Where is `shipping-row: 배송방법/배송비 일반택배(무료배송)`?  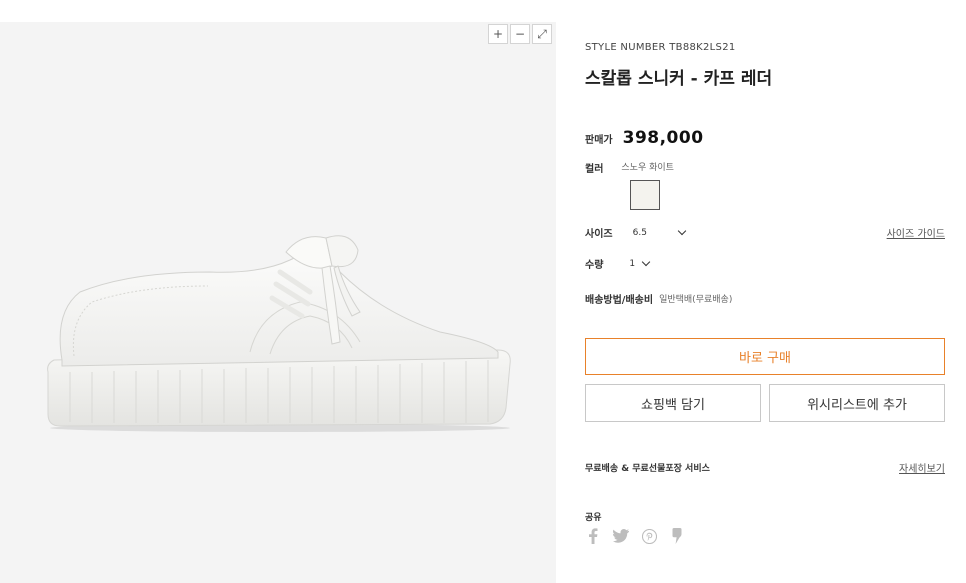 shipping-row: 배송방법/배송비 일반택배(무료배송) is located at coordinates (658, 298).